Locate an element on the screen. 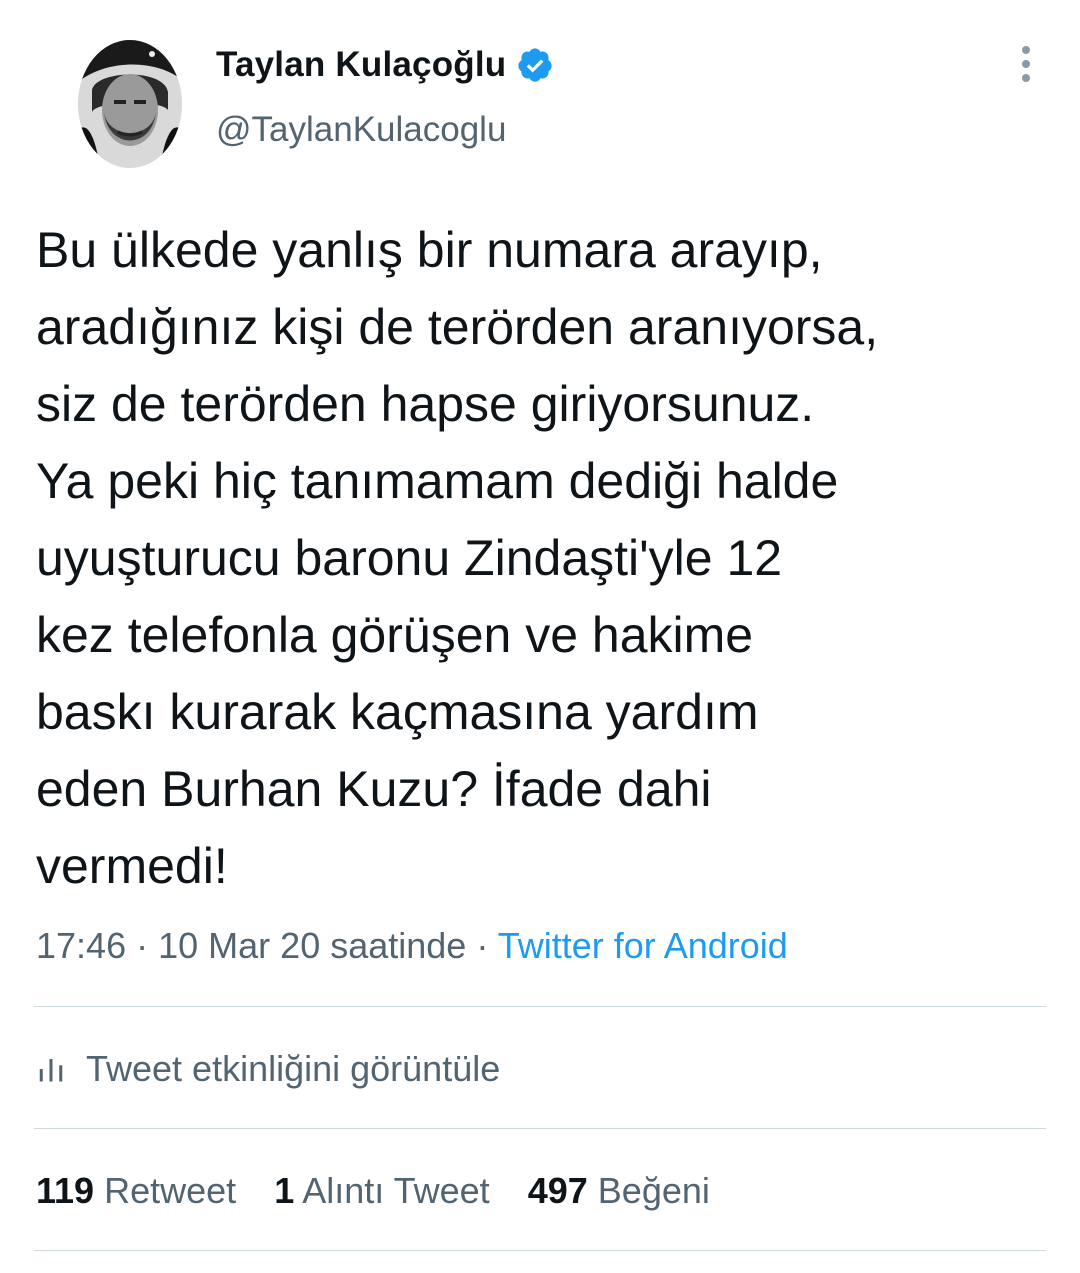 This screenshot has width=1080, height=1273. retweets-stat: 119 Retweet is located at coordinates (141, 1190).